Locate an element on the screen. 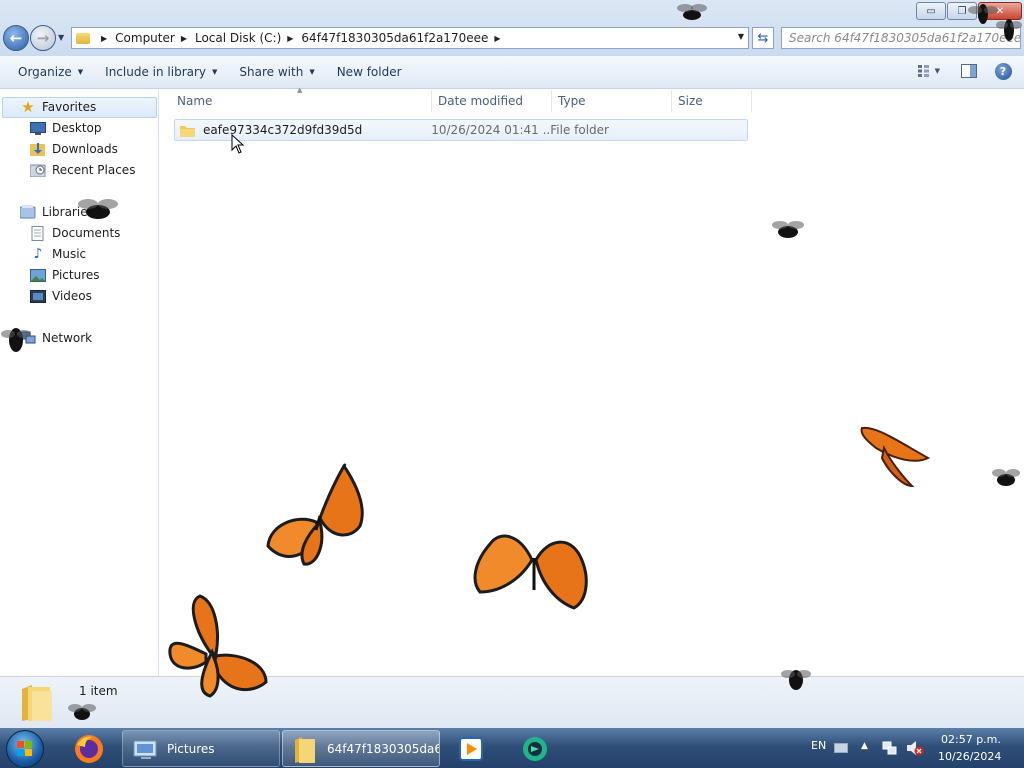 Image resolution: width=1024 pixels, height=768 pixels. column-header-label: Size is located at coordinates (690, 101).